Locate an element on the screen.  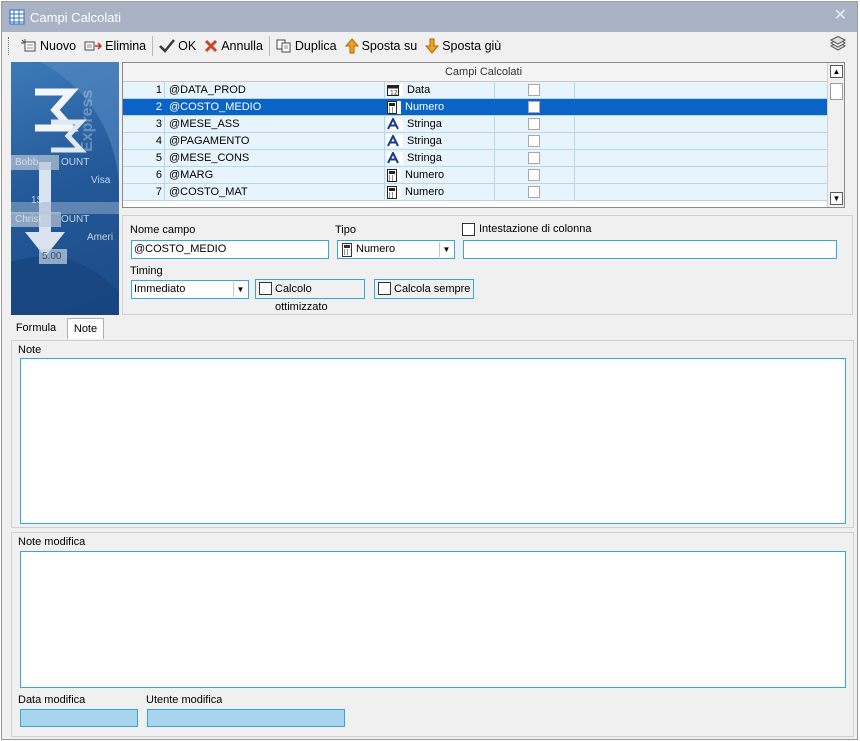
ok-label: OK is located at coordinates (187, 46).